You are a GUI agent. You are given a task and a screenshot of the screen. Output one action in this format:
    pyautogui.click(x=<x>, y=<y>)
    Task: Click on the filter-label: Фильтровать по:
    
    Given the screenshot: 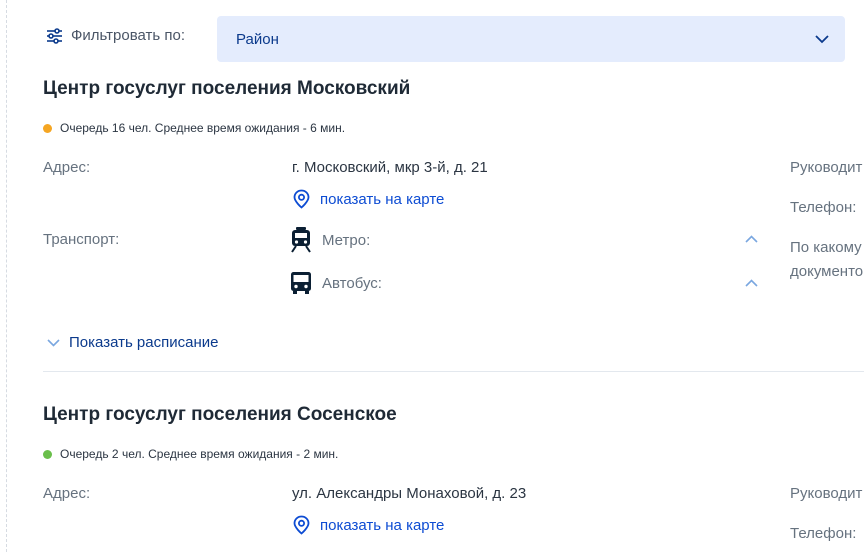 What is the action you would take?
    pyautogui.click(x=115, y=35)
    